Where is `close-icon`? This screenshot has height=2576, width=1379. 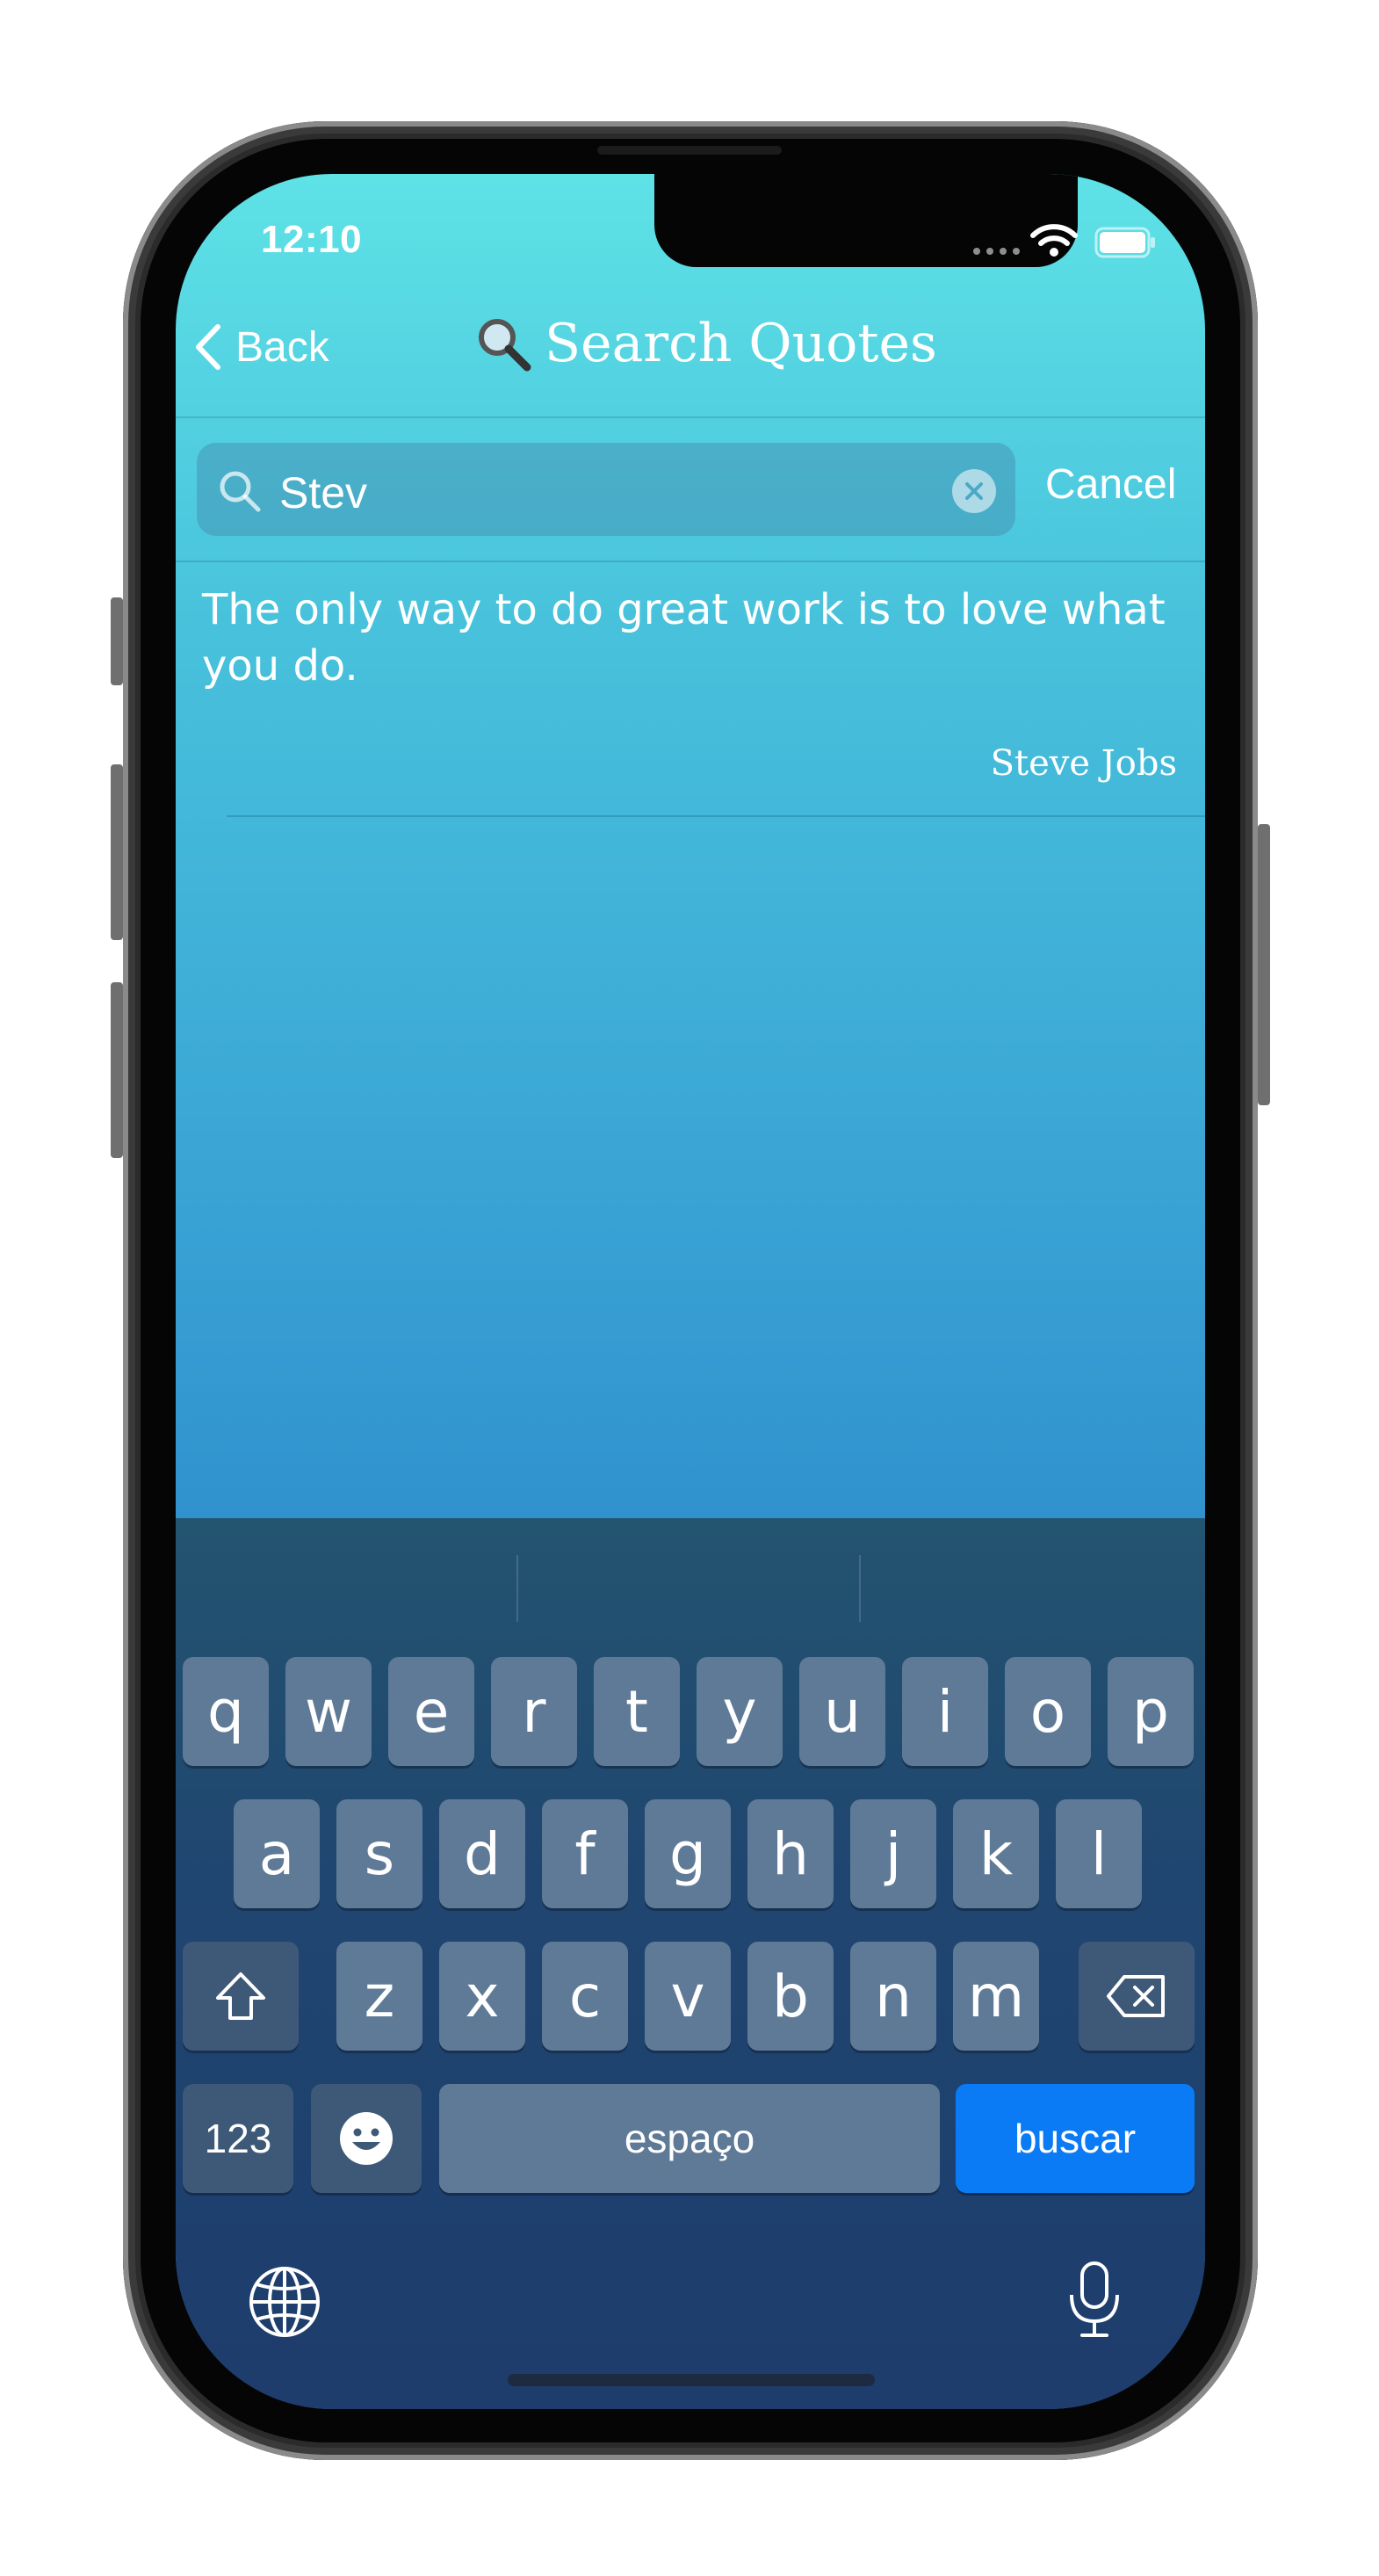 close-icon is located at coordinates (974, 491).